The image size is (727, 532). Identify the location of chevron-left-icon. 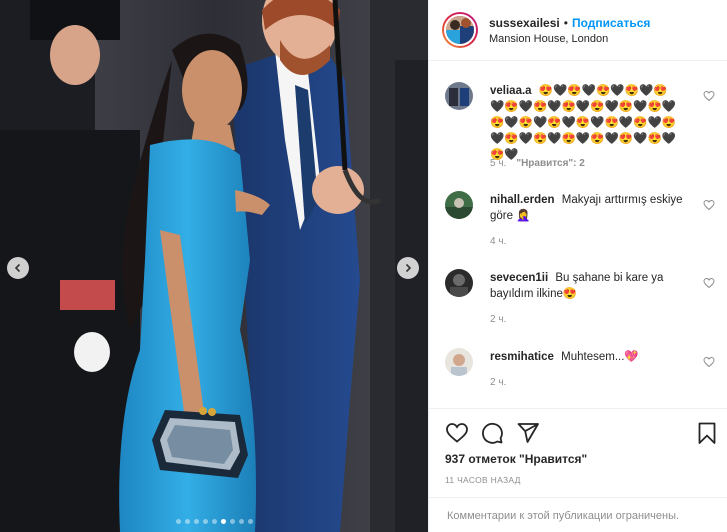
(17, 268).